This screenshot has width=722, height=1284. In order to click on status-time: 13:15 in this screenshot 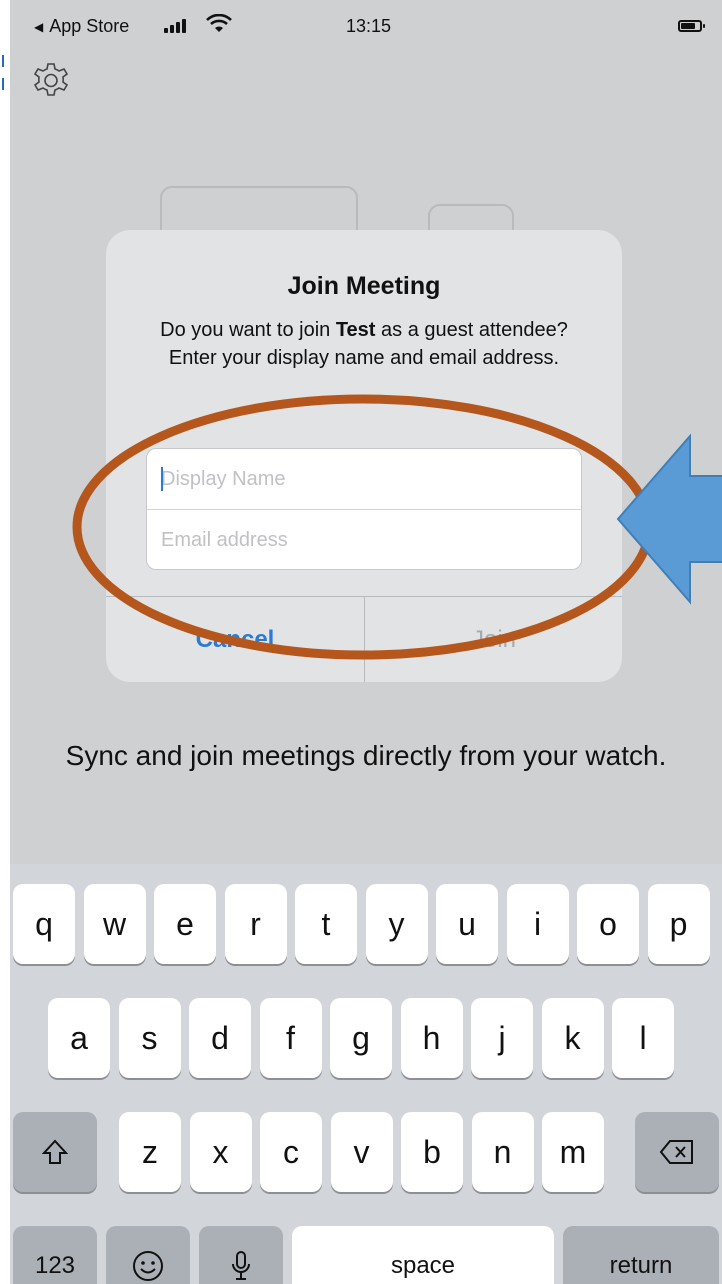, I will do `click(369, 26)`.